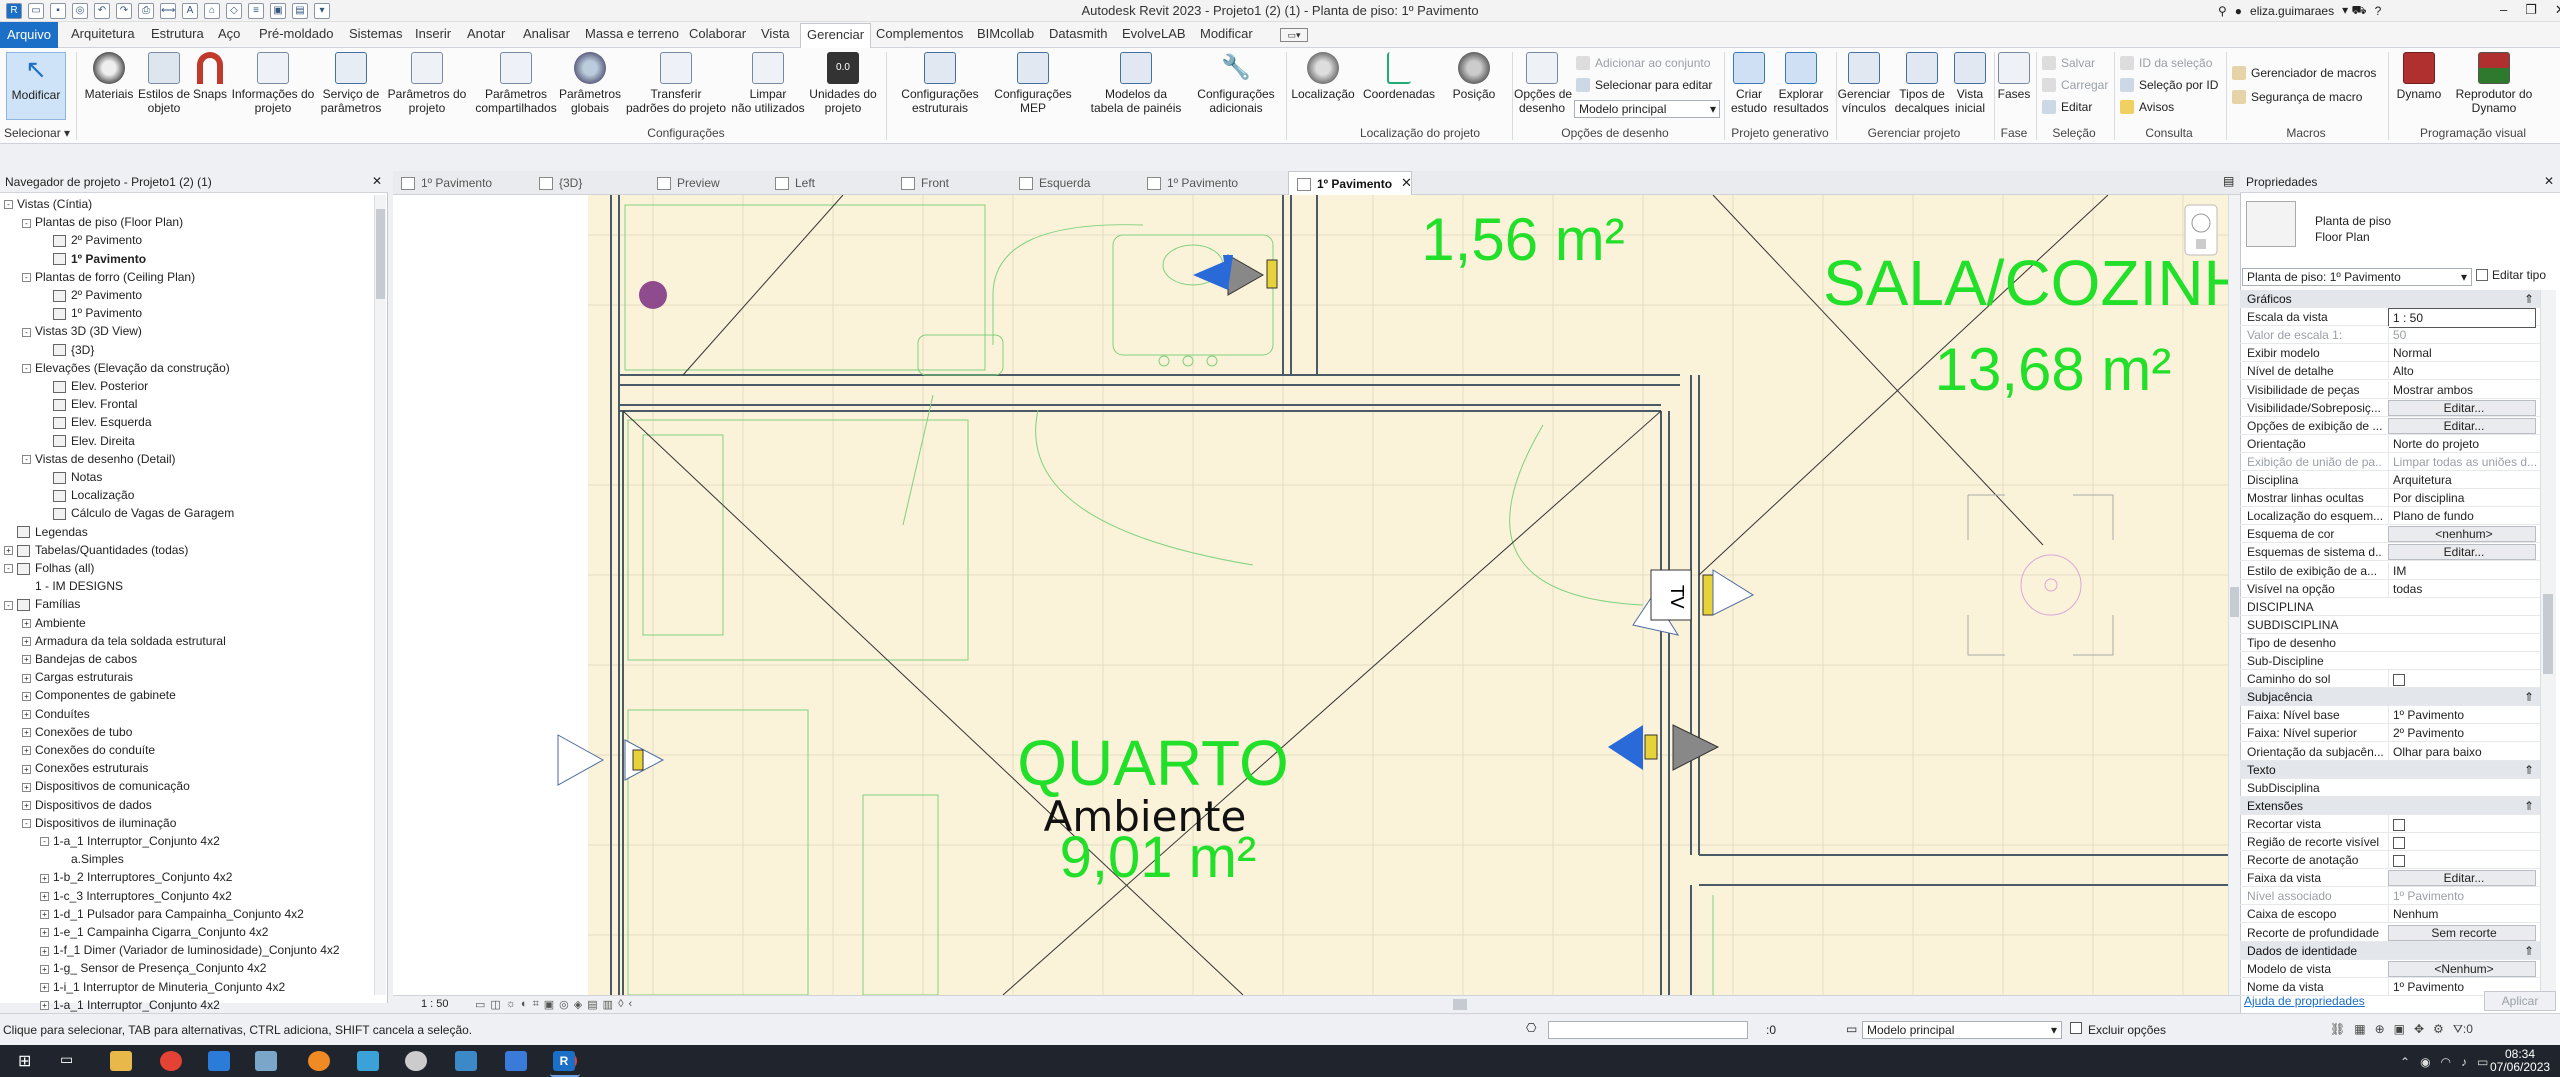 The height and width of the screenshot is (1077, 2560). Describe the element at coordinates (2462, 516) in the screenshot. I see `property-value: Plano de fundo` at that location.